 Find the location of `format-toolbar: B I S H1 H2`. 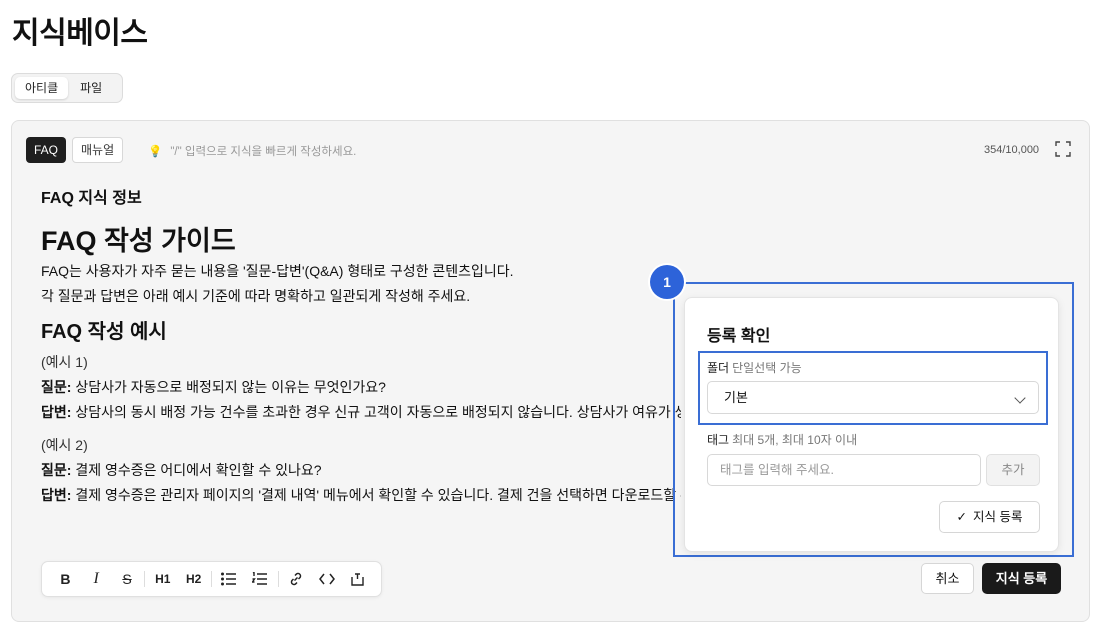

format-toolbar: B I S H1 H2 is located at coordinates (211, 579).